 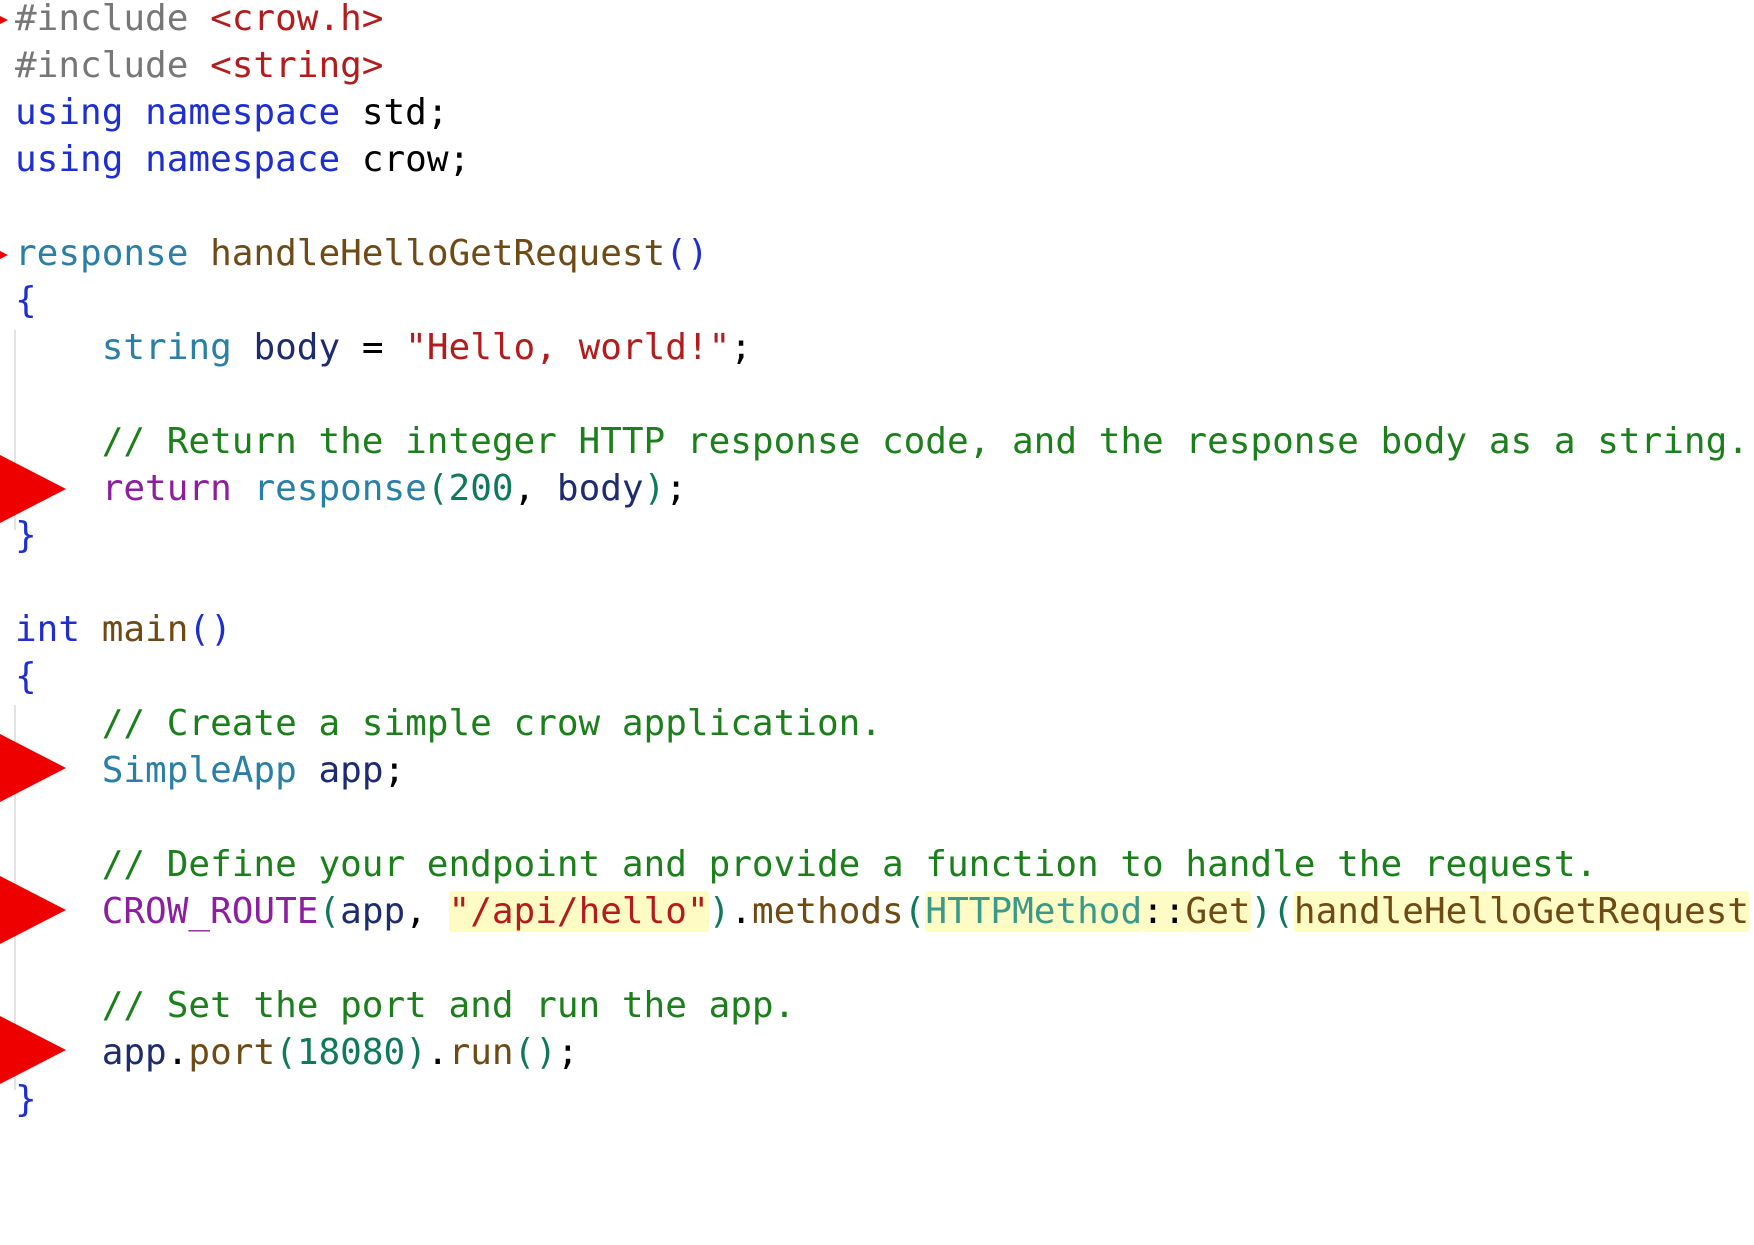 I want to click on code-line: using namespace std;, so click(x=232, y=117).